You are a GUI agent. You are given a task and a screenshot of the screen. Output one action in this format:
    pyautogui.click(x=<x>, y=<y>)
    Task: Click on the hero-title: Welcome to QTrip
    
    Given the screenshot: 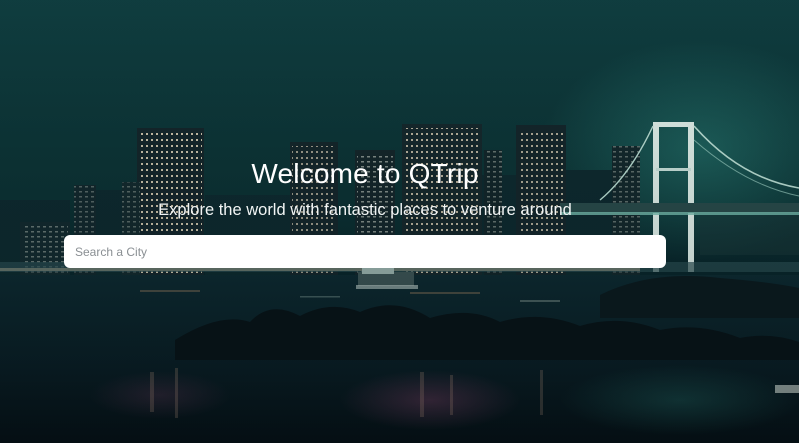 What is the action you would take?
    pyautogui.click(x=365, y=173)
    